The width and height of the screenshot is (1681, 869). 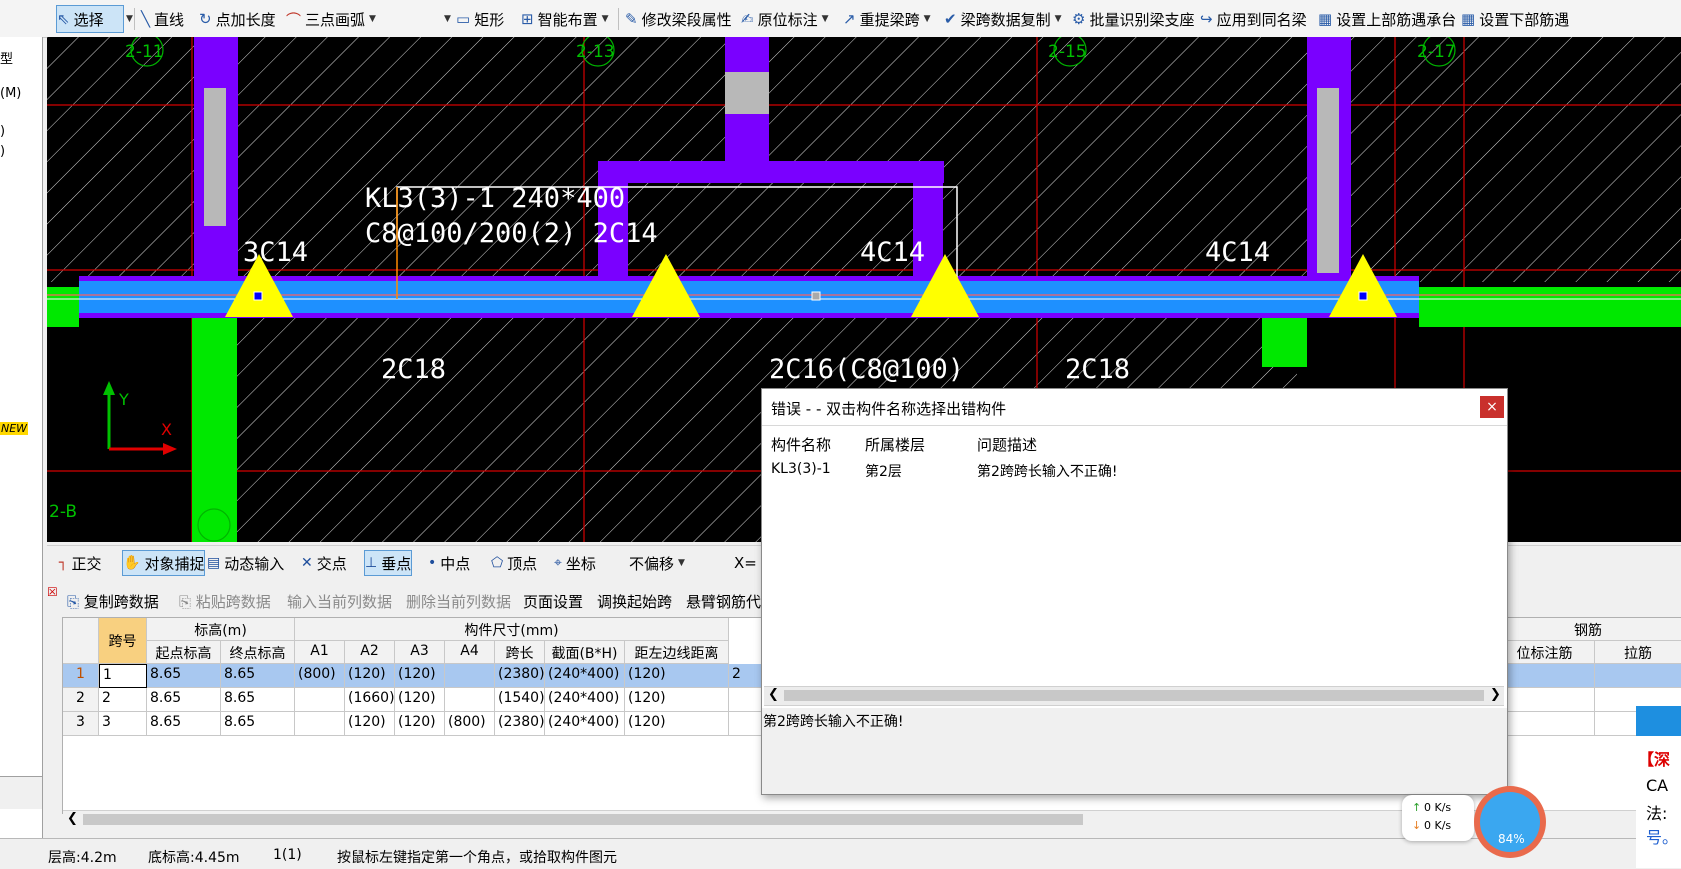 I want to click on select-dropdown: ▼, so click(x=127, y=19).